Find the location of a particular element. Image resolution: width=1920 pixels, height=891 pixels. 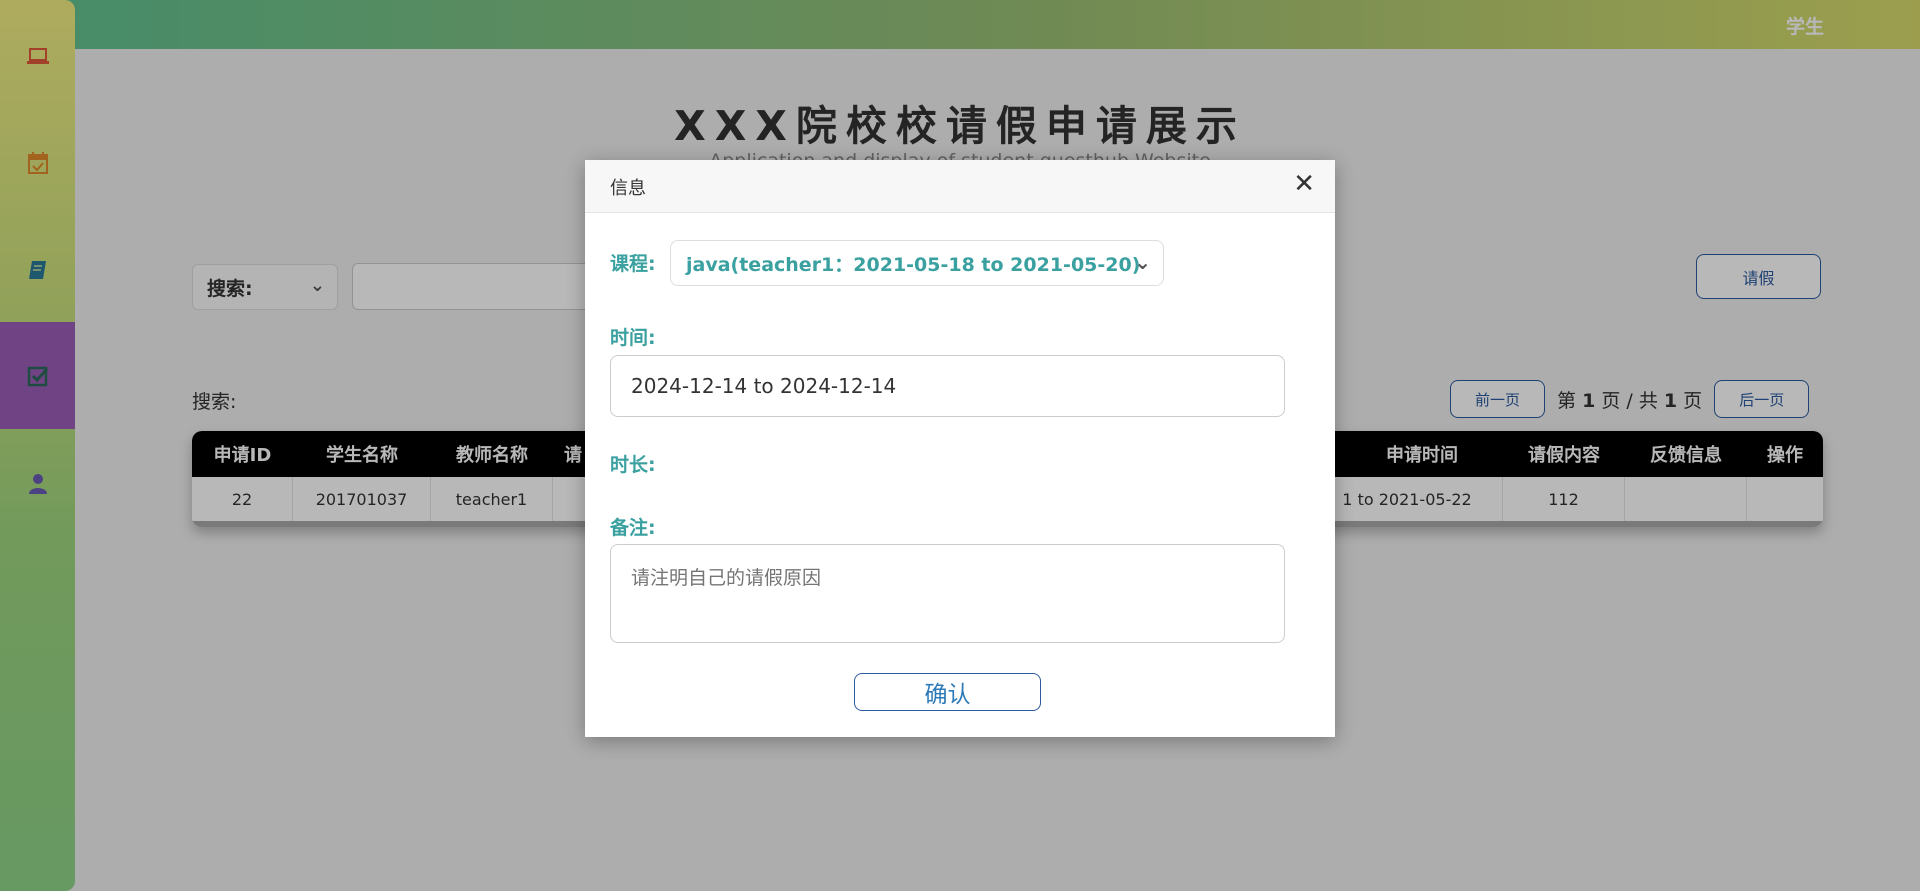

remark-label: 备注: is located at coordinates (633, 528).